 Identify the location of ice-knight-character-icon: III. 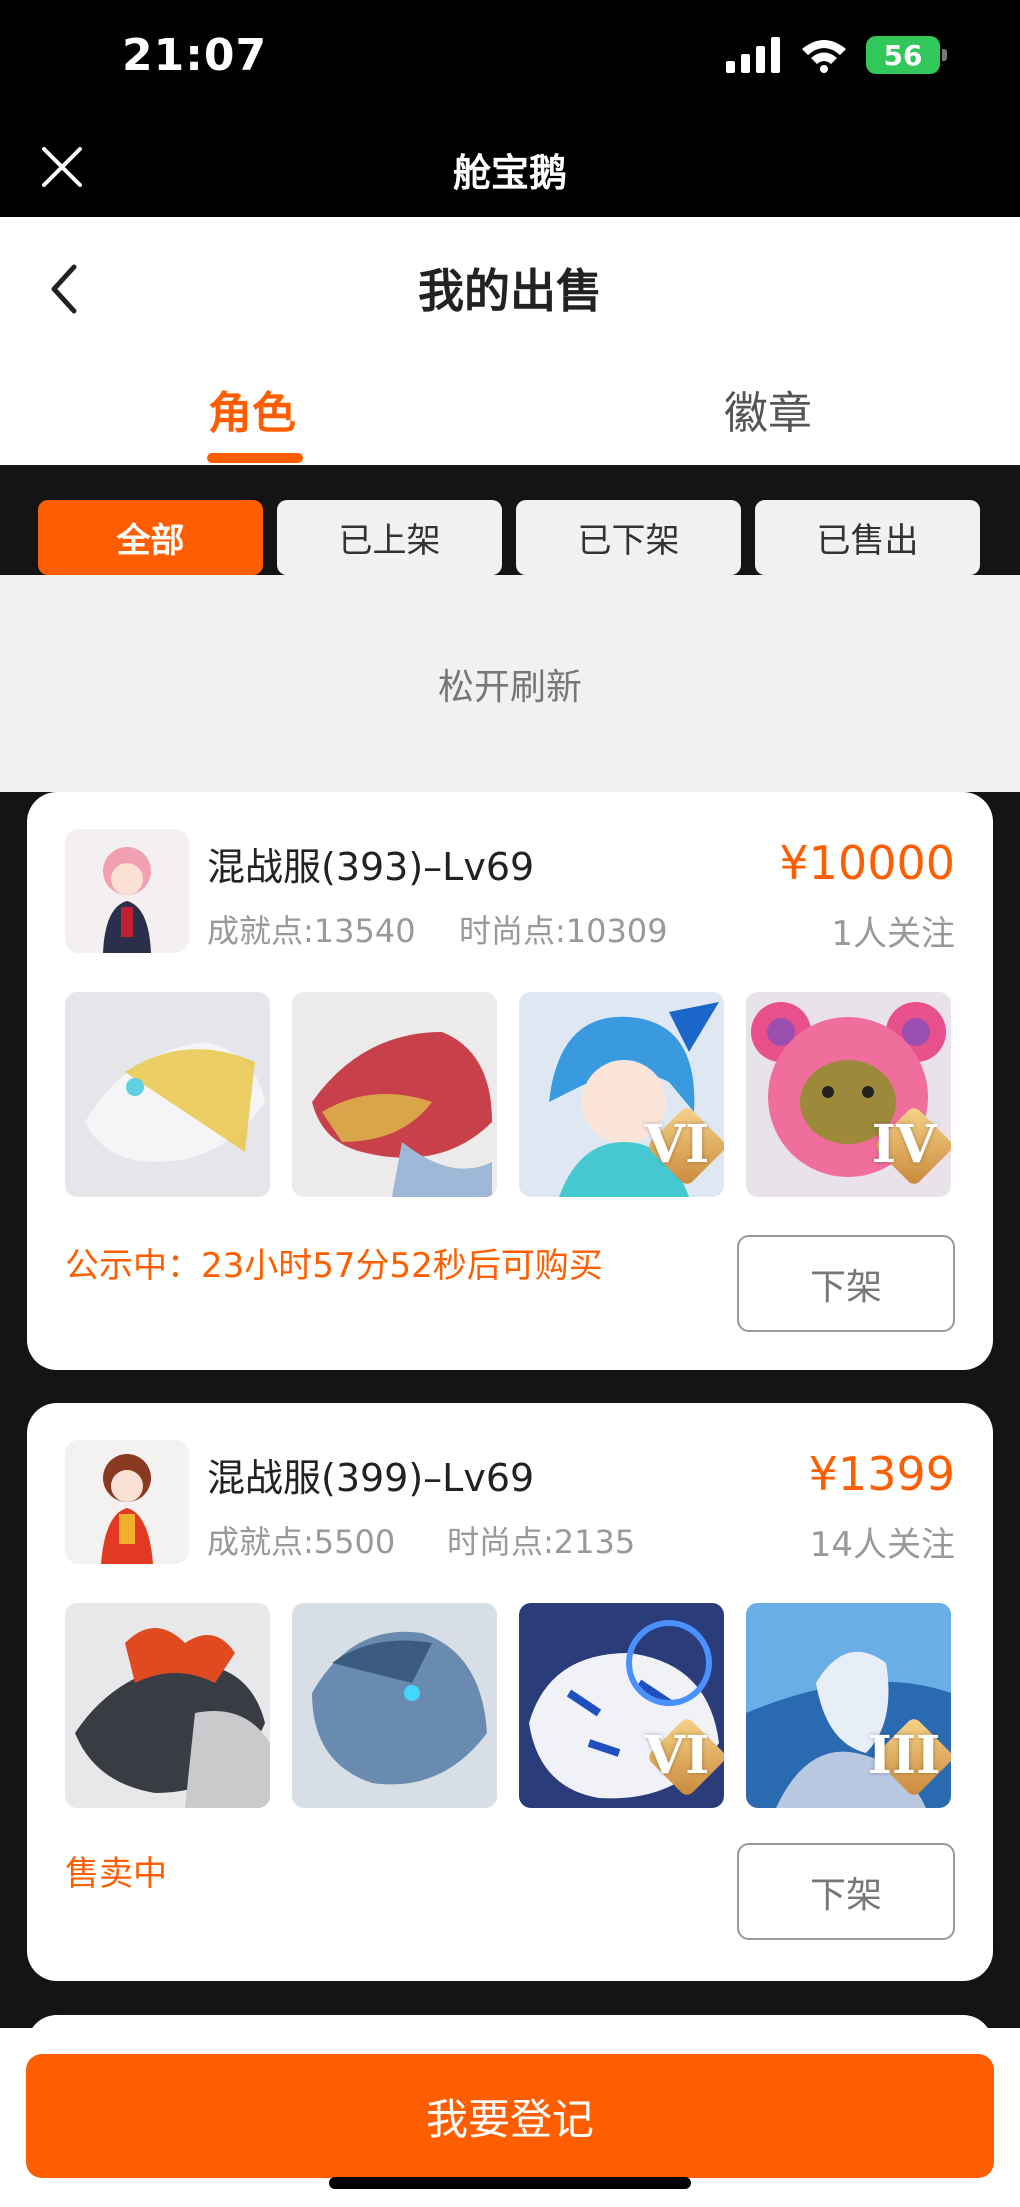
(848, 1705).